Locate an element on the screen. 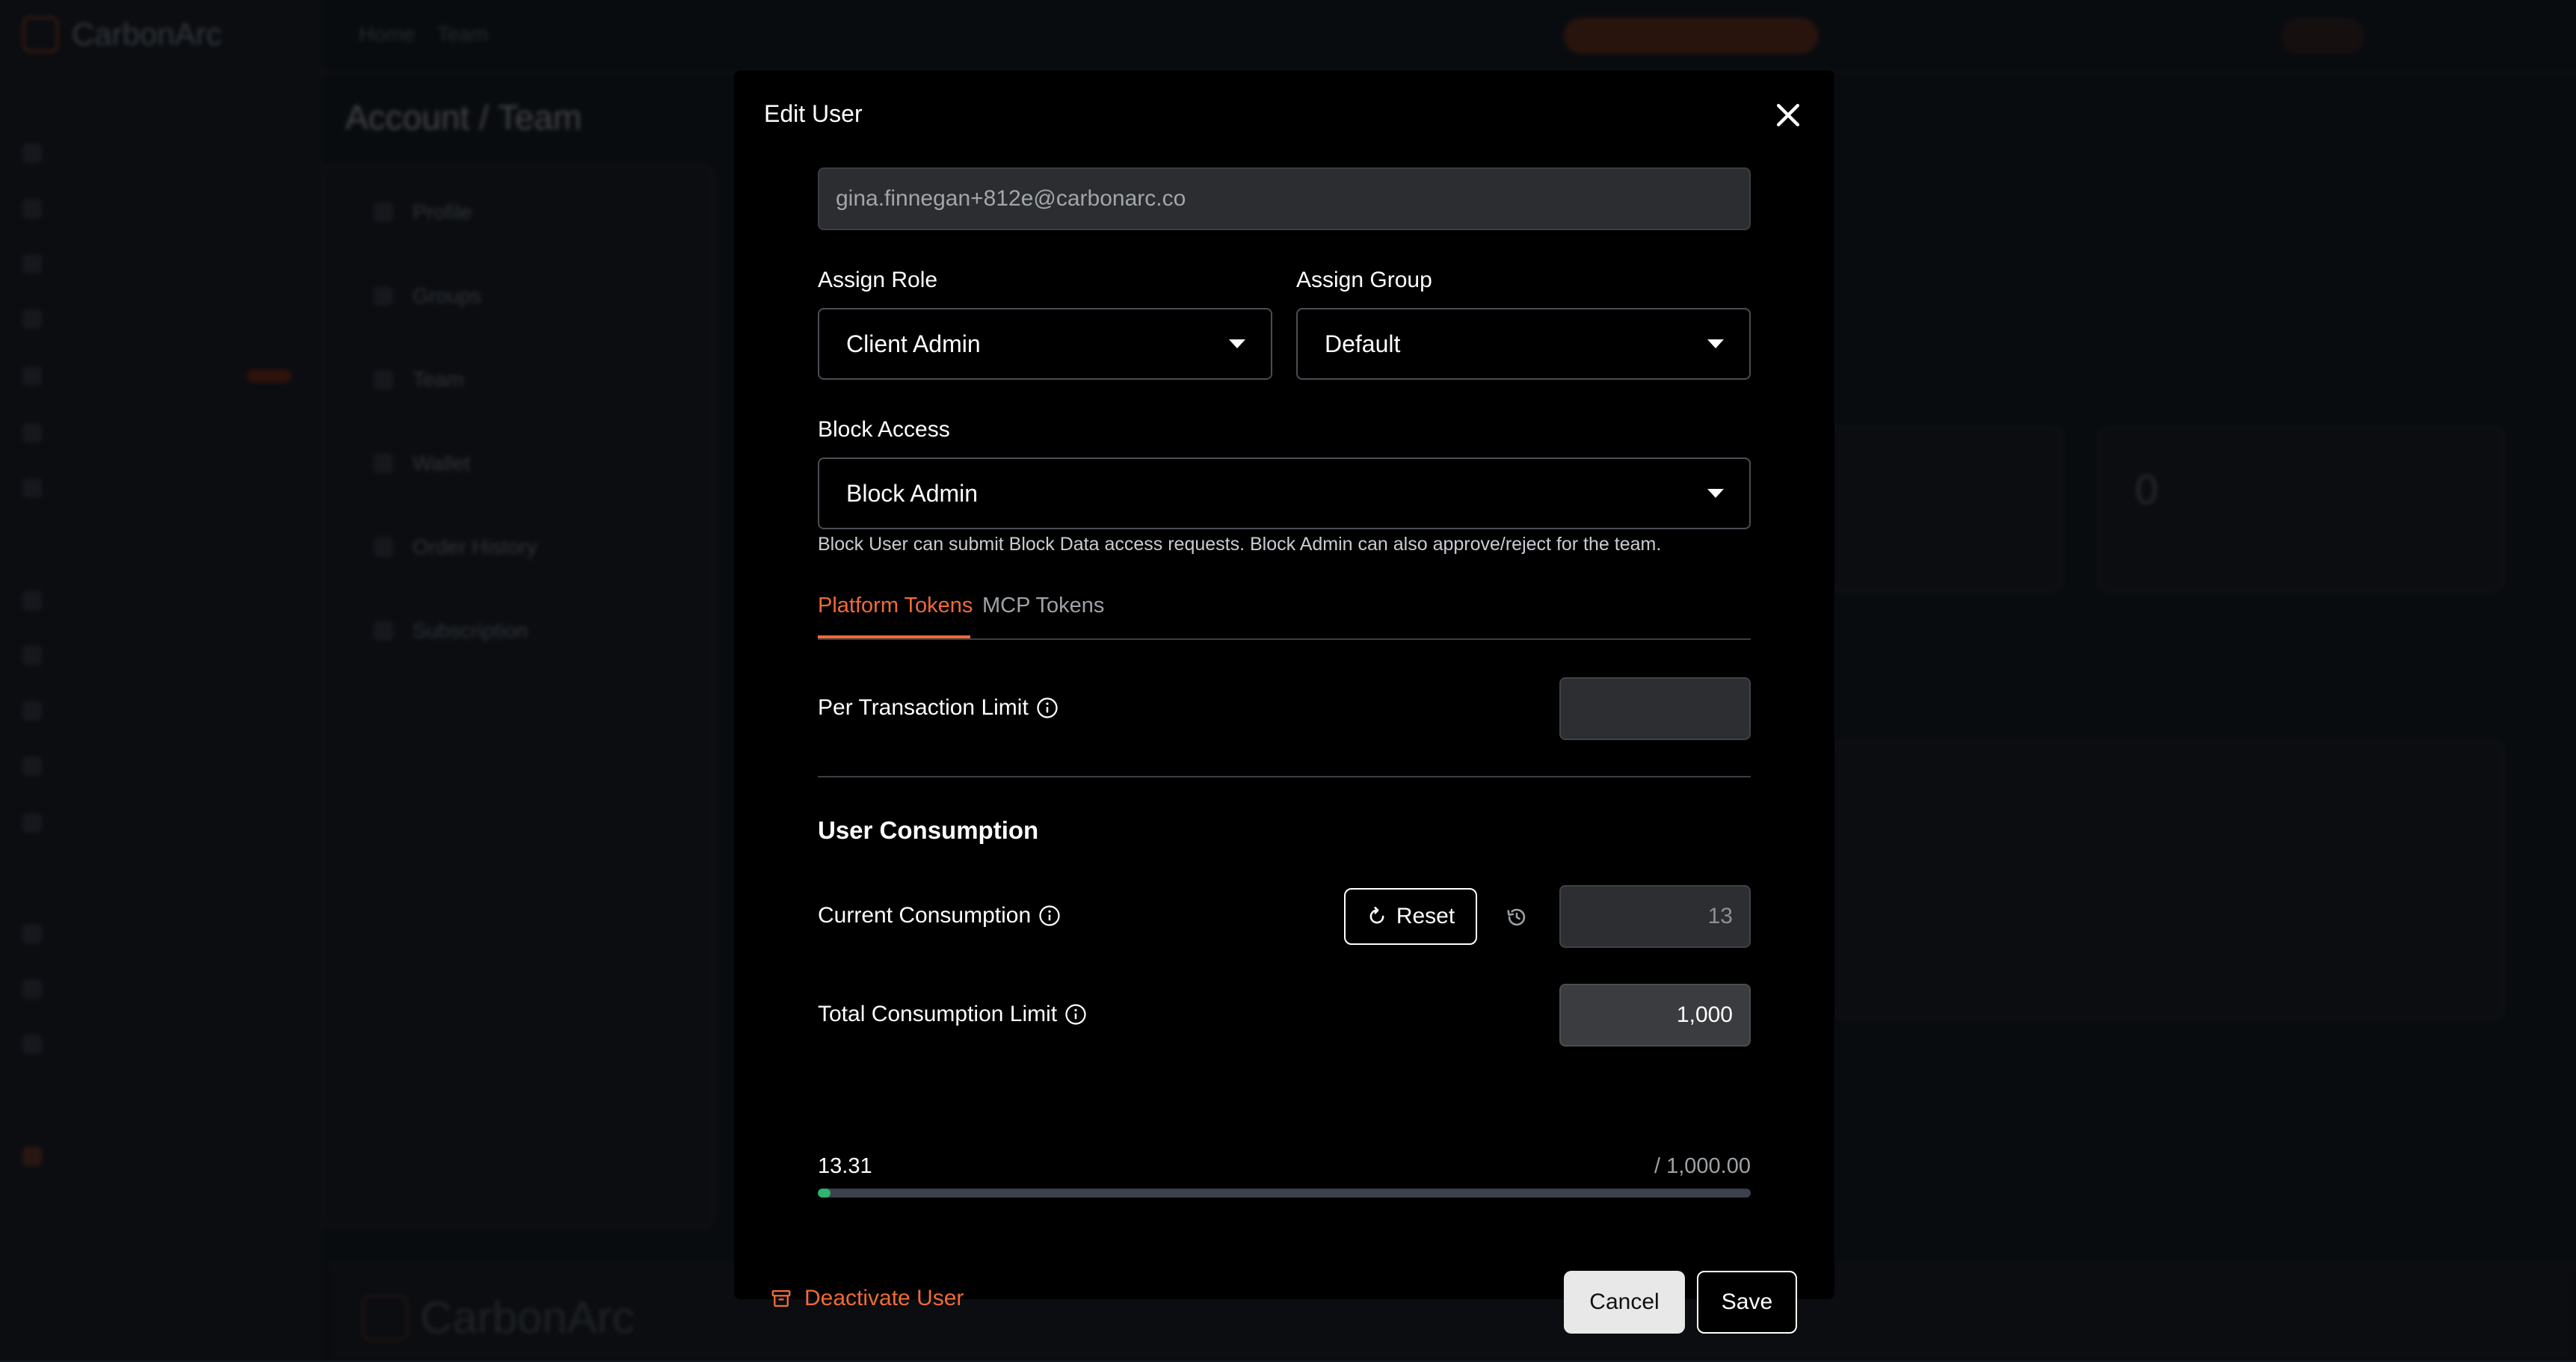 This screenshot has height=1362, width=2576. consumption-used: 13.31 is located at coordinates (845, 1166).